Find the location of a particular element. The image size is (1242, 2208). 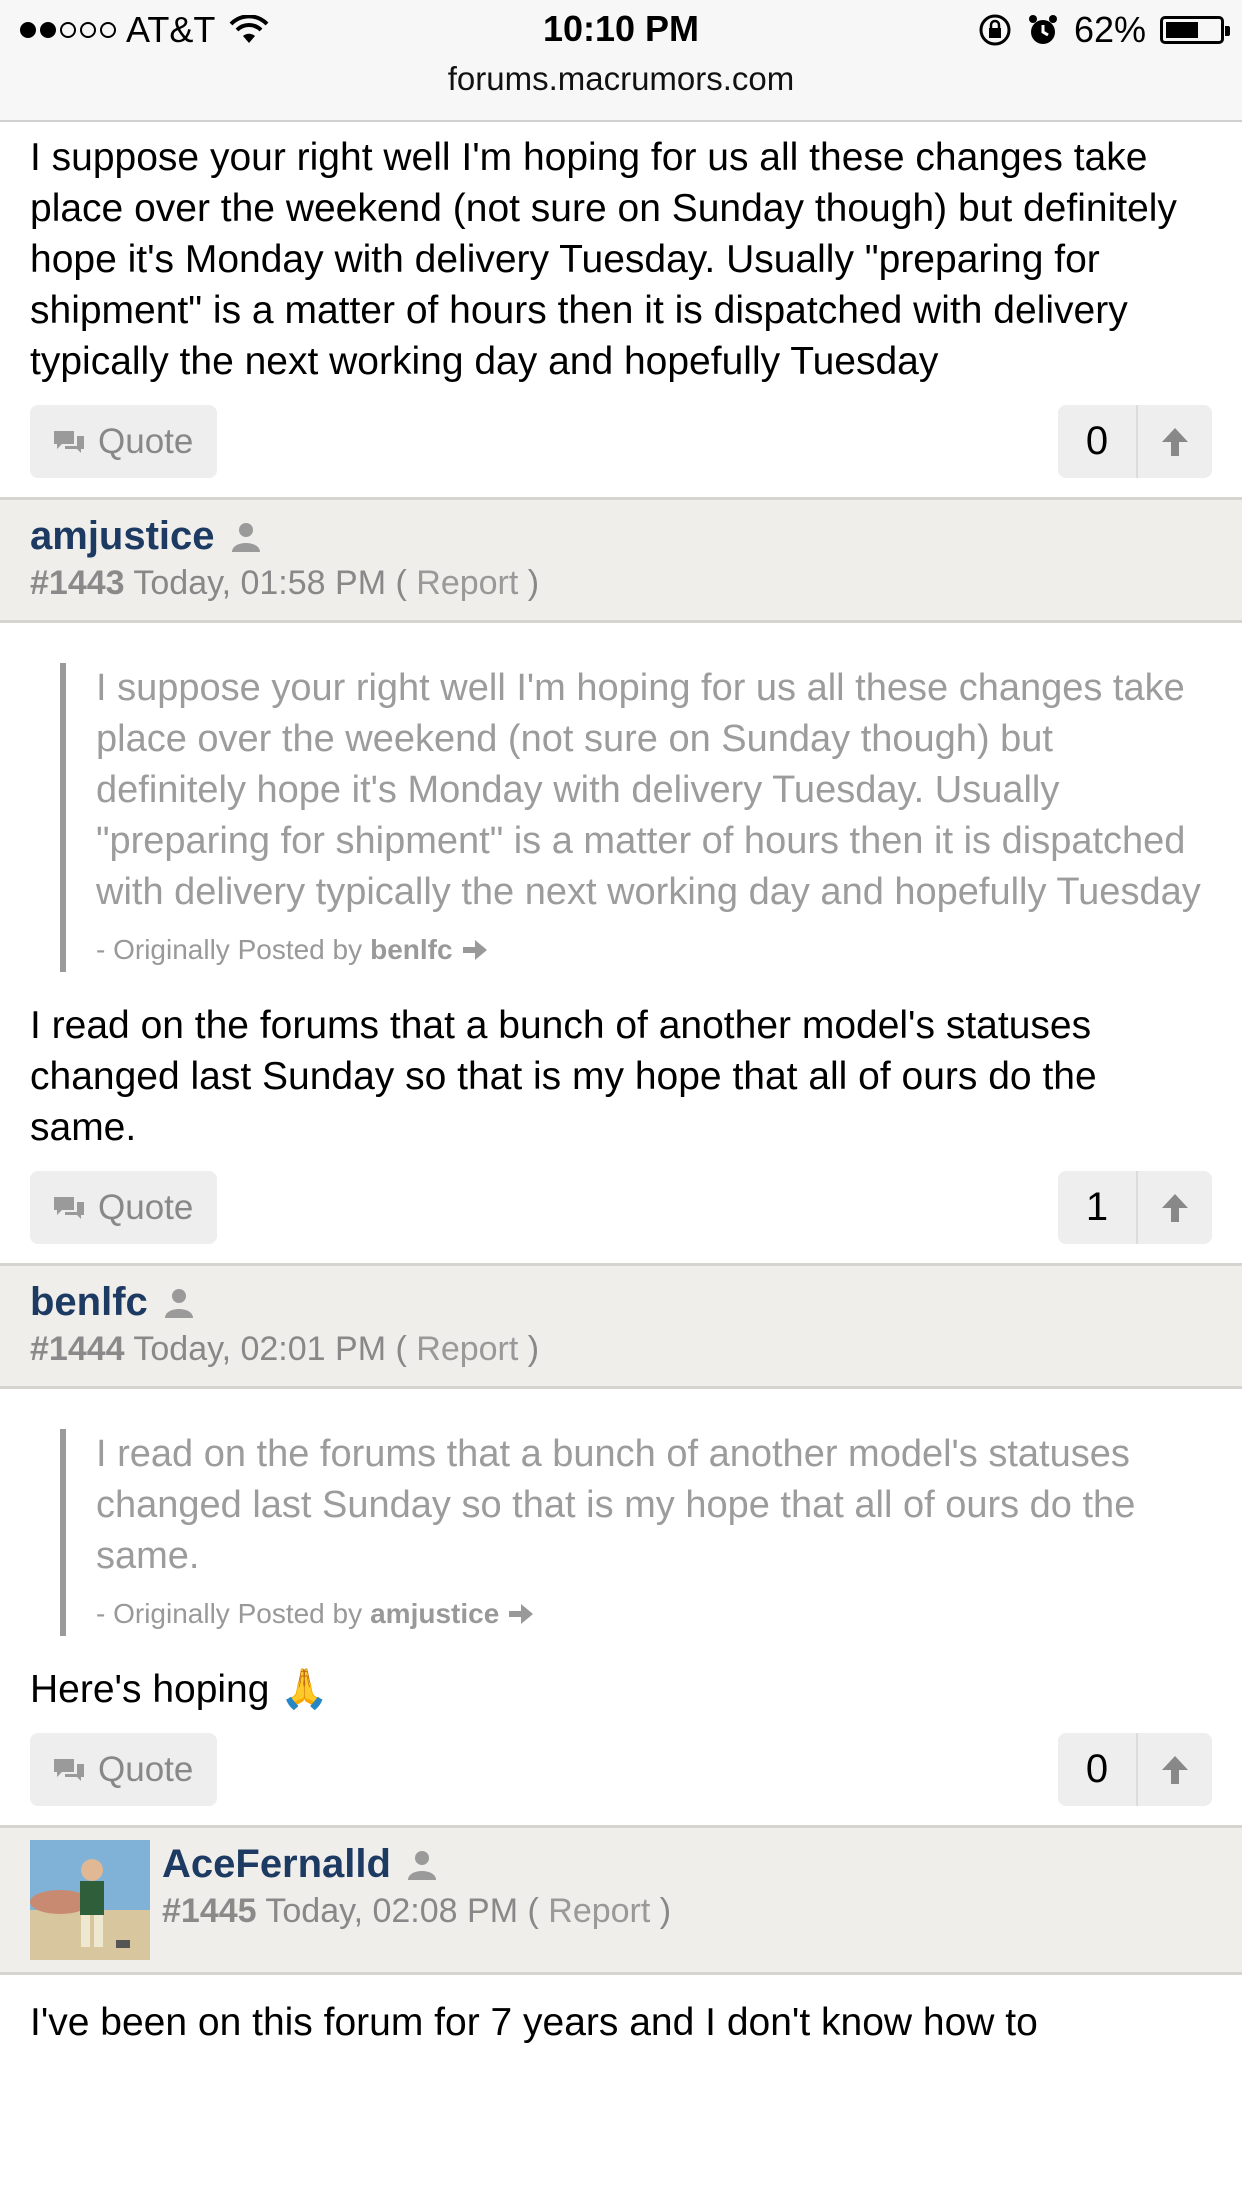

quote-source: - Originally Posted by benlfc is located at coordinates (654, 953).